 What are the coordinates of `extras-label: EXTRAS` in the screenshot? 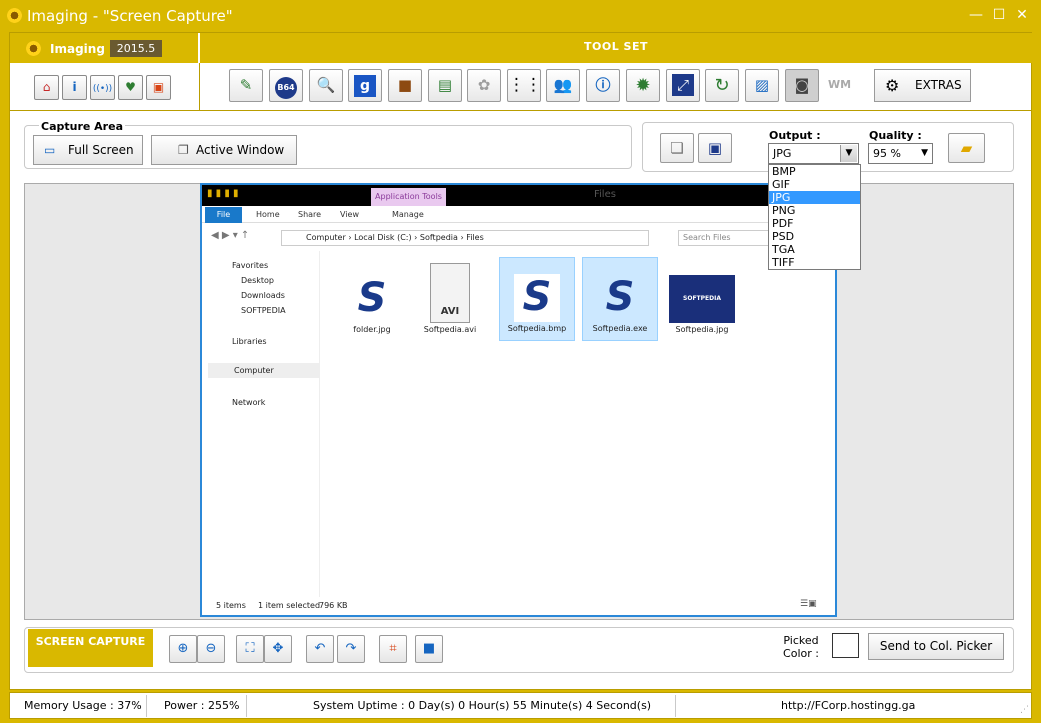 It's located at (938, 85).